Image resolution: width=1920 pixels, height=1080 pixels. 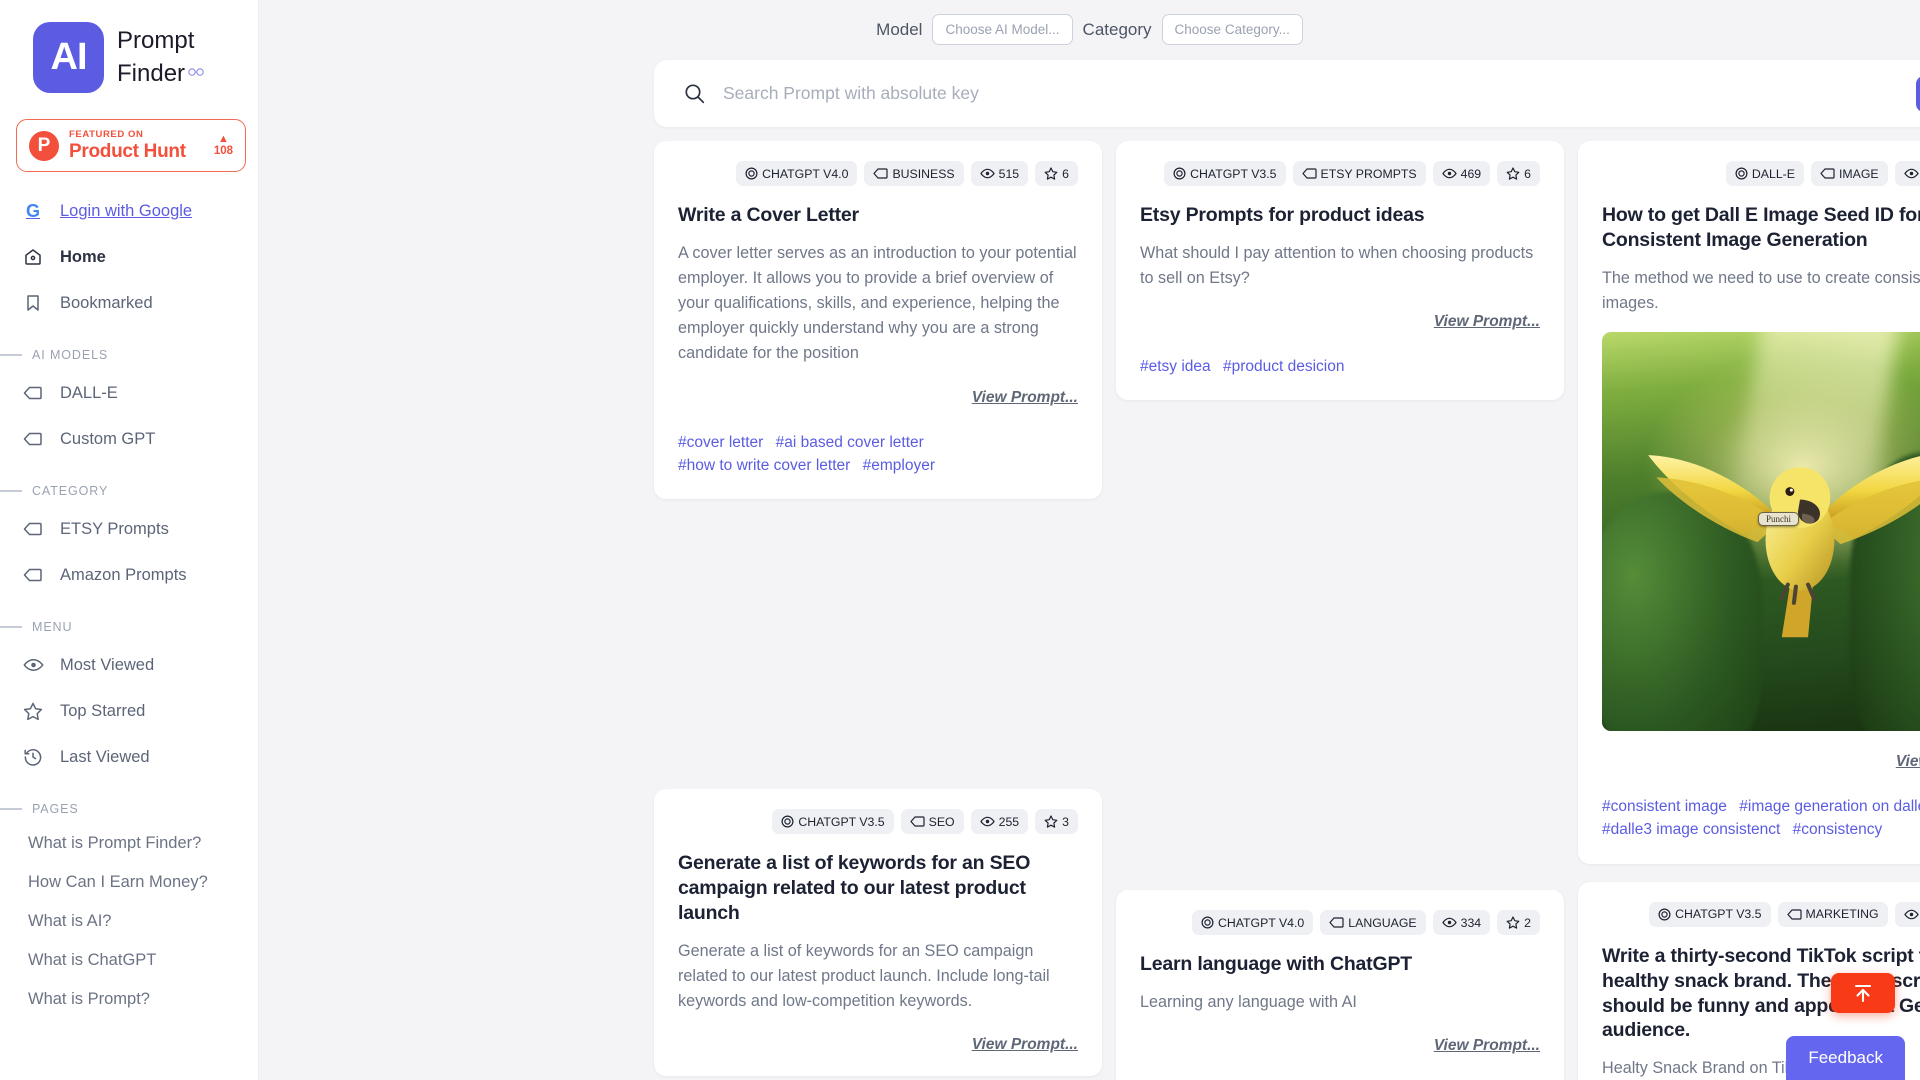 What do you see at coordinates (129, 393) in the screenshot?
I see `sidebar-item-dall-e: DALL-E` at bounding box center [129, 393].